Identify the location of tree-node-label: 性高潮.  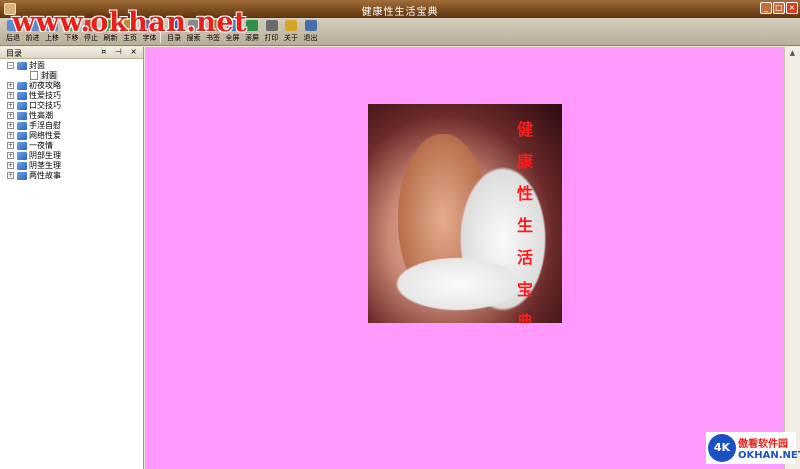
(41, 115).